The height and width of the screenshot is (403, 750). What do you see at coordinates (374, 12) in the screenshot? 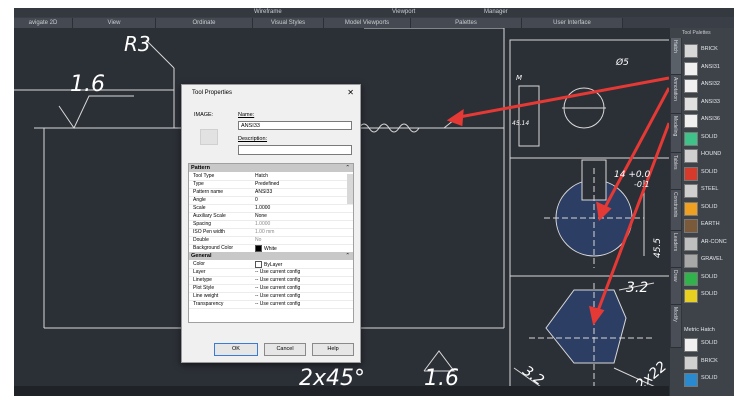
I see `ribbon-panel-row: Wireframe Viewport Manager` at bounding box center [374, 12].